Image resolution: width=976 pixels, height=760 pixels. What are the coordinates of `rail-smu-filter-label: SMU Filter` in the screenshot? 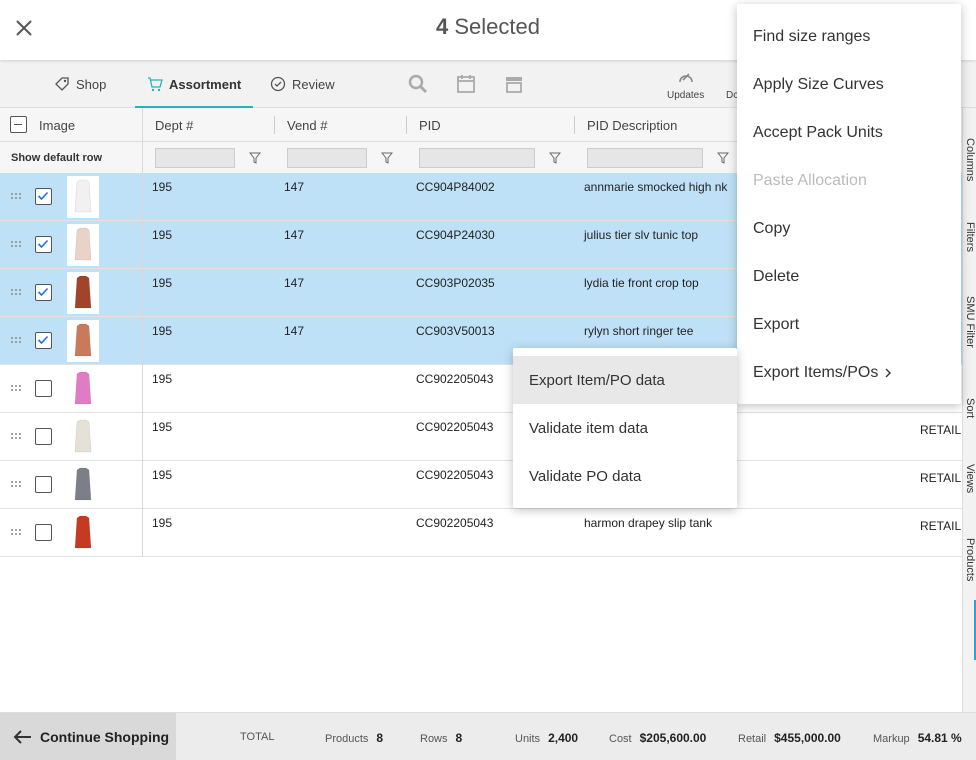 It's located at (970, 322).